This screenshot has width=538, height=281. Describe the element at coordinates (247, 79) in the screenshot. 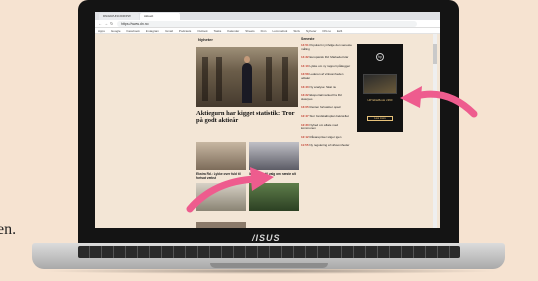

I see `image-person` at that location.